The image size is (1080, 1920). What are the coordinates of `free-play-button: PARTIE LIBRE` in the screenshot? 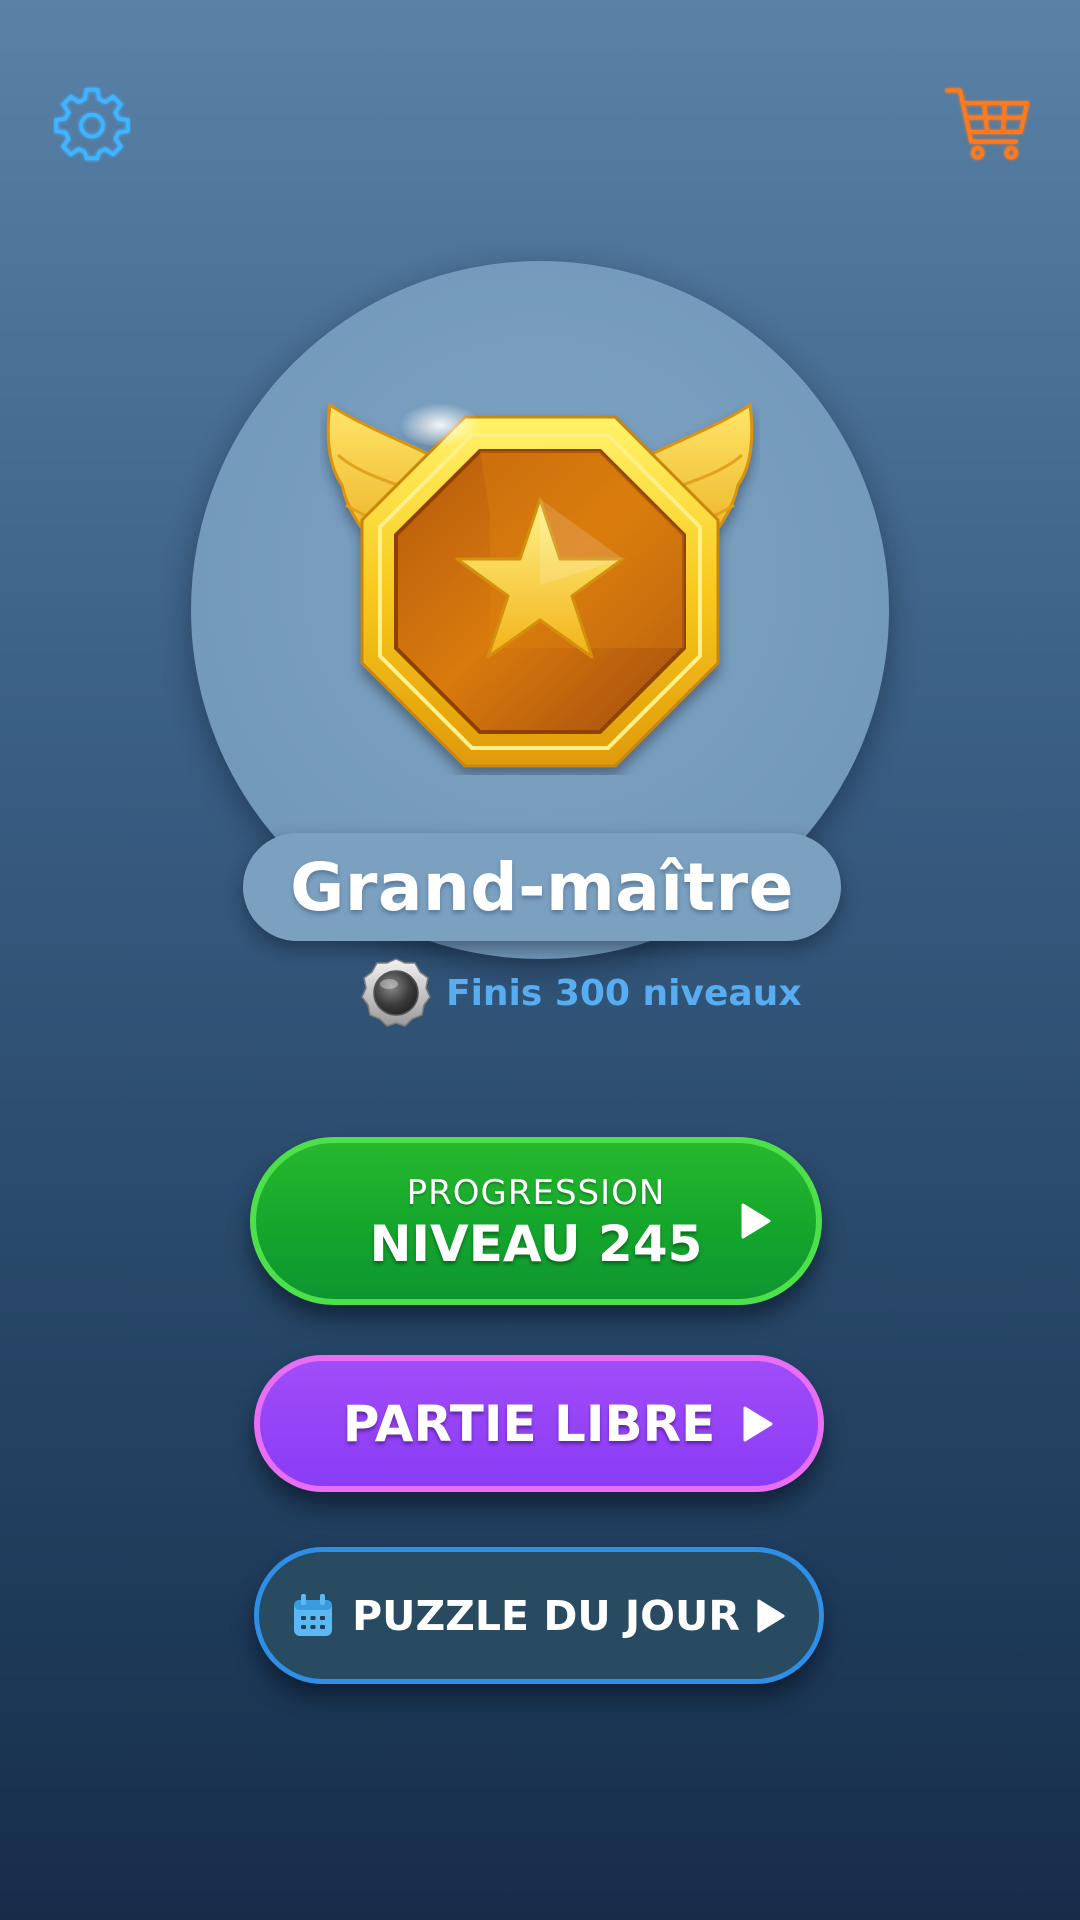 It's located at (539, 1423).